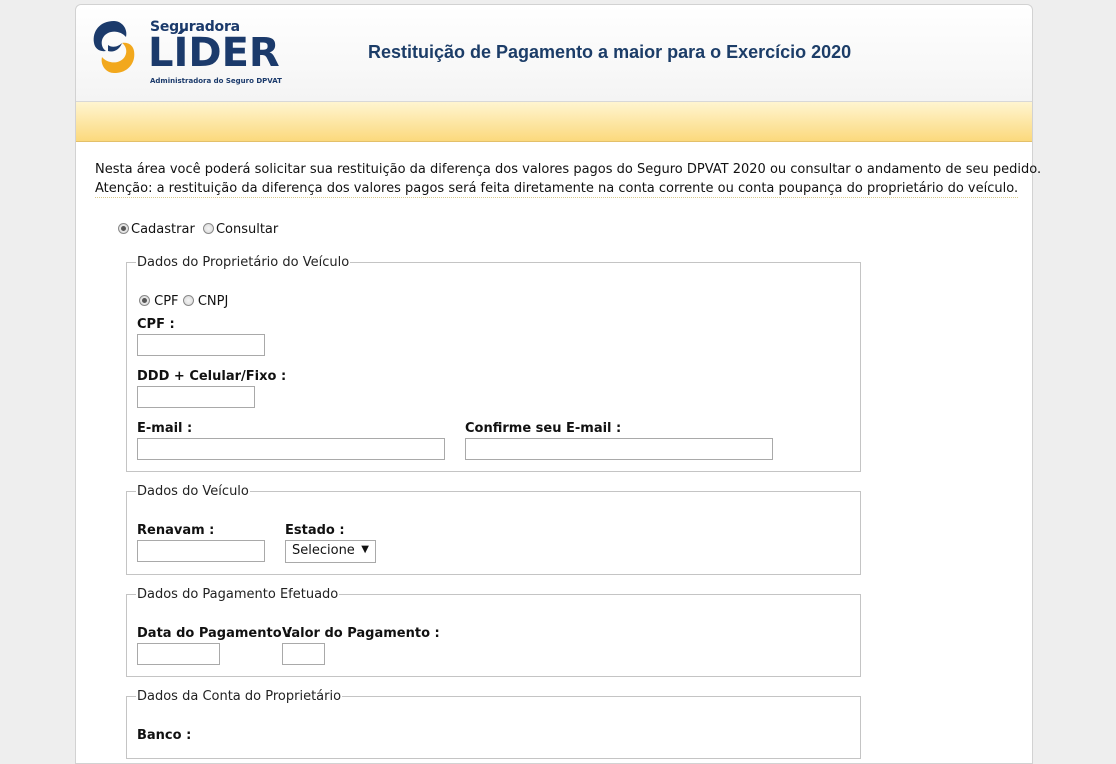  What do you see at coordinates (201, 345) in the screenshot?
I see `cpf-input` at bounding box center [201, 345].